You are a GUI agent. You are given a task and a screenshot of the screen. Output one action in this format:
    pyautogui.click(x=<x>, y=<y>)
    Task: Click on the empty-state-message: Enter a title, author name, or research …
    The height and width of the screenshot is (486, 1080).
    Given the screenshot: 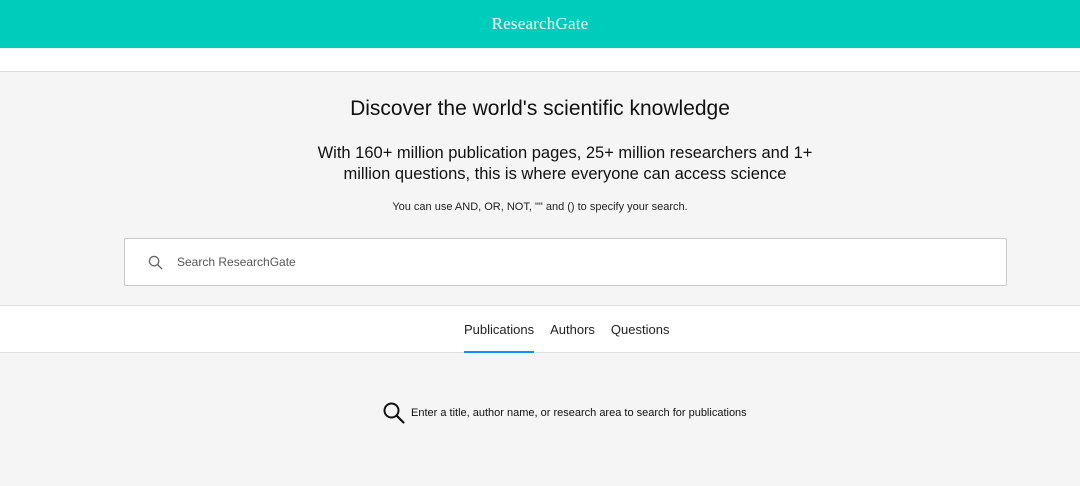 What is the action you would take?
    pyautogui.click(x=579, y=413)
    